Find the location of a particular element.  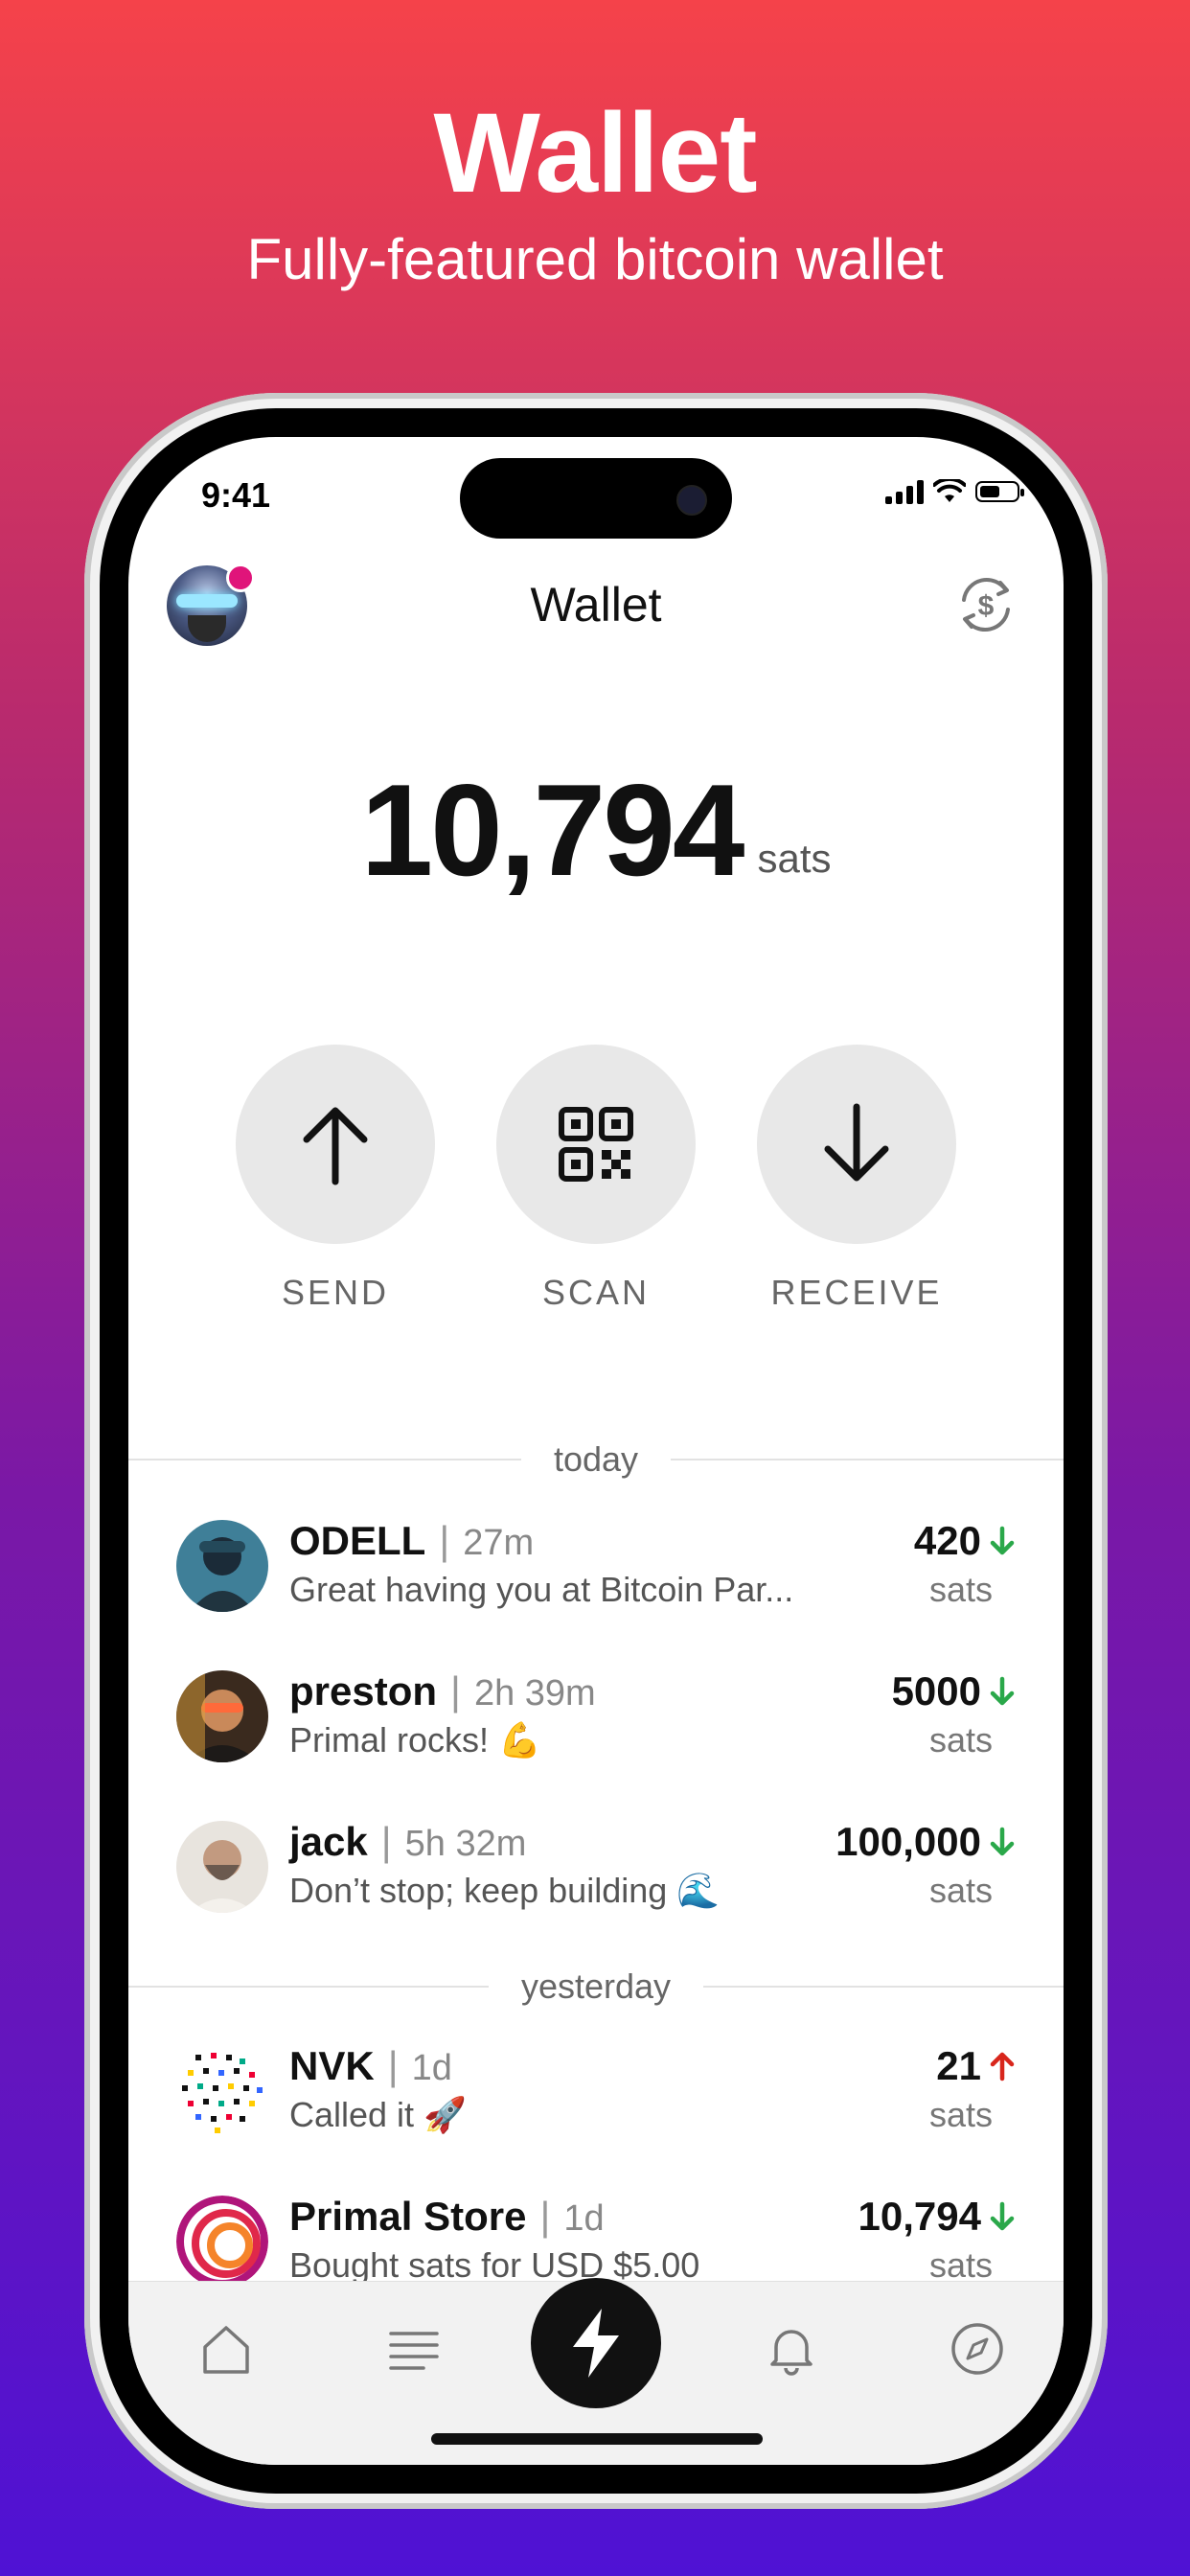

balance: 10,794 sats is located at coordinates (596, 830).